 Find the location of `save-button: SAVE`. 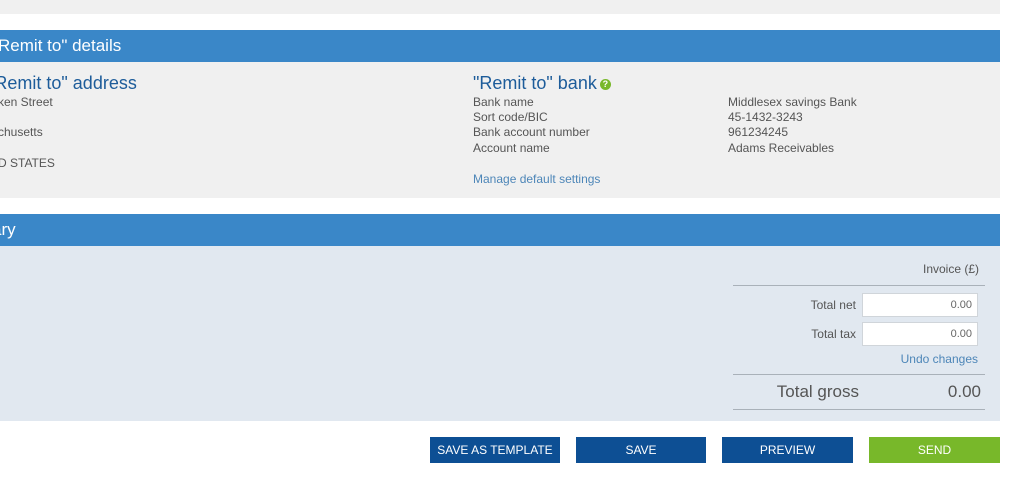

save-button: SAVE is located at coordinates (641, 450).